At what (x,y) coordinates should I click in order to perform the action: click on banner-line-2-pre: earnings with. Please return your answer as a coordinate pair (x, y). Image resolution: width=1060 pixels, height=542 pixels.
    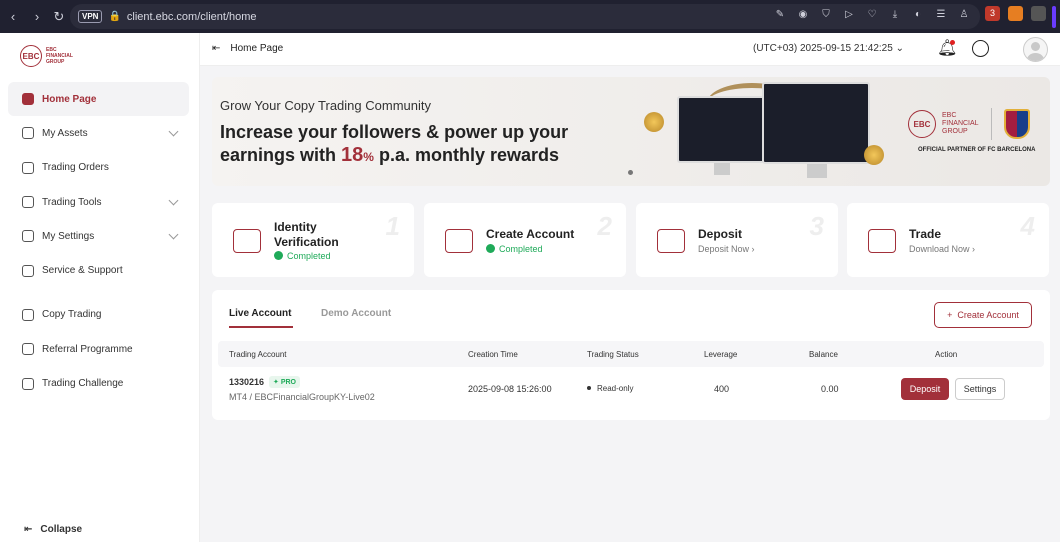
    Looking at the image, I should click on (281, 155).